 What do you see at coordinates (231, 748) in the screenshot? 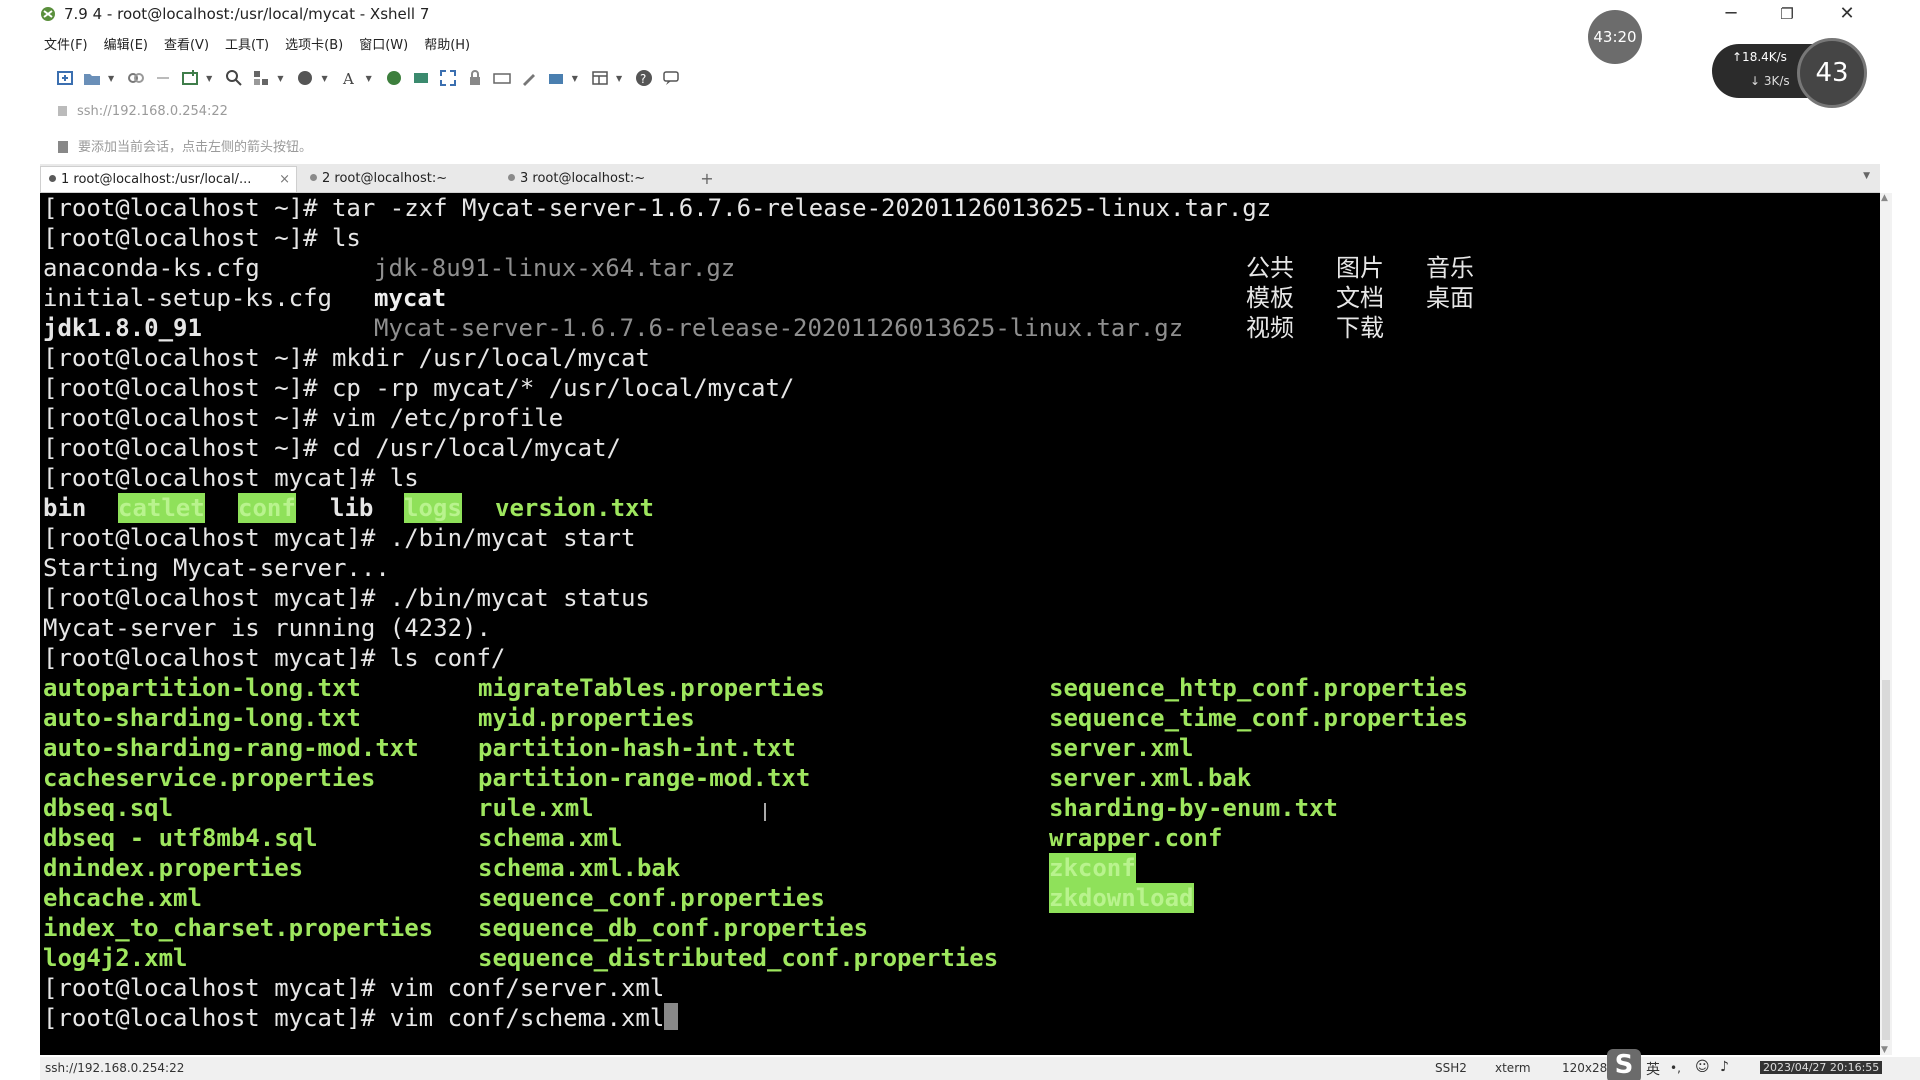
I see `conf-file: auto-sharding-rang-mod.txt` at bounding box center [231, 748].